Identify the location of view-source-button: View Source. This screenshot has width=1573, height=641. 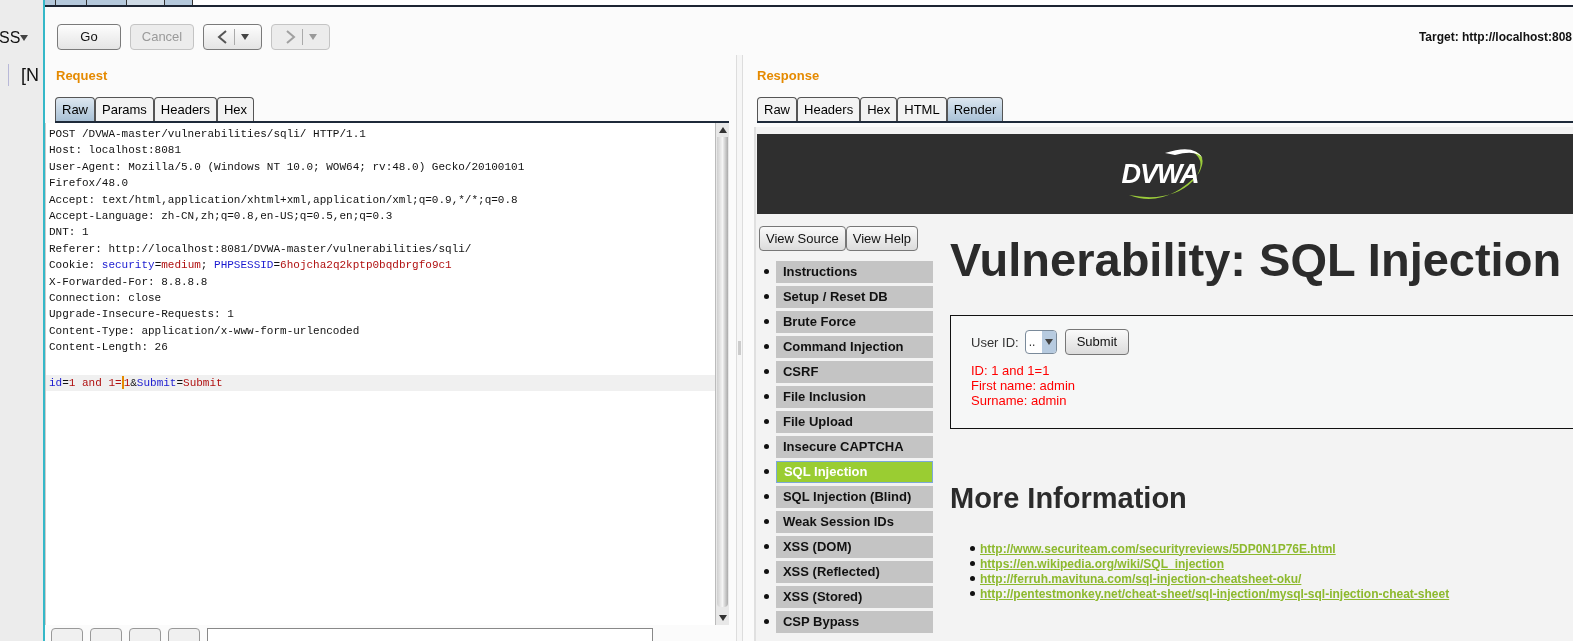
(802, 238).